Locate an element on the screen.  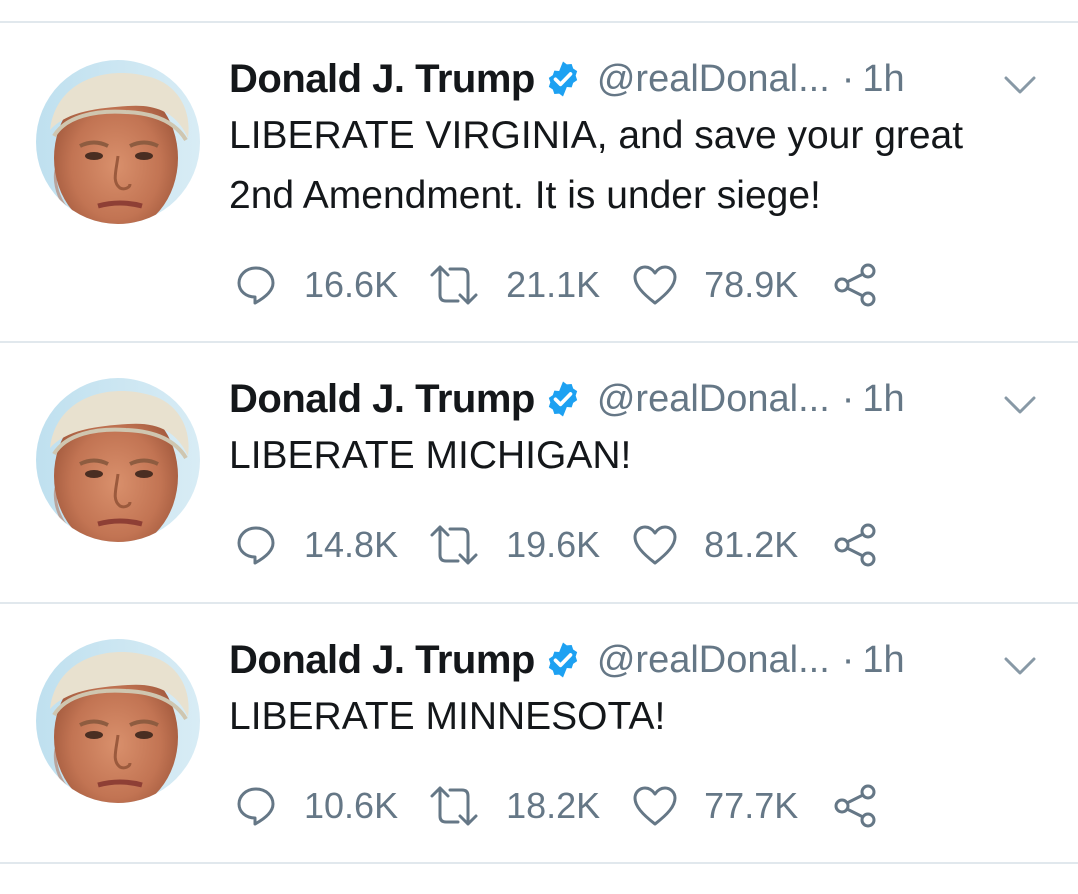
tweet-actions: 10.6K 18.2K 77.7K is located at coordinates (556, 806).